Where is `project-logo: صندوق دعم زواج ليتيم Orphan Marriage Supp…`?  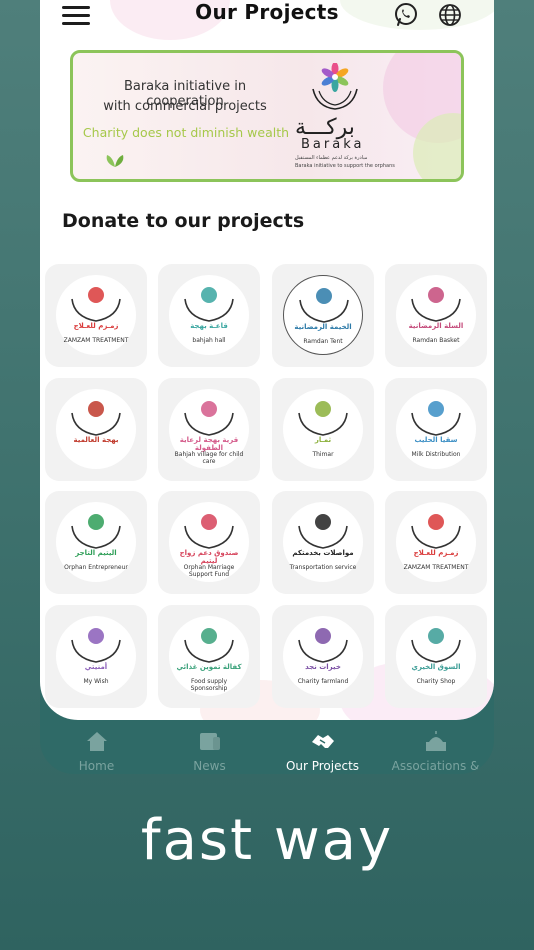
project-logo: صندوق دعم زواج ليتيم Orphan Marriage Supp… is located at coordinates (209, 542).